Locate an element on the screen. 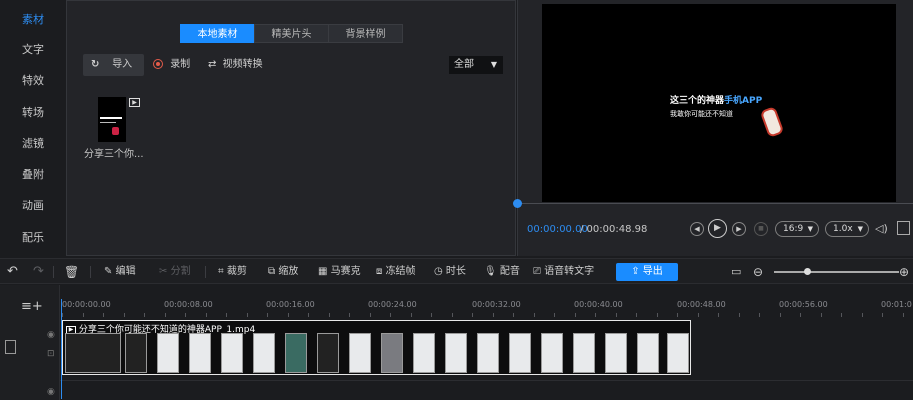 The image size is (913, 400). stop-icon: ■ is located at coordinates (761, 228).